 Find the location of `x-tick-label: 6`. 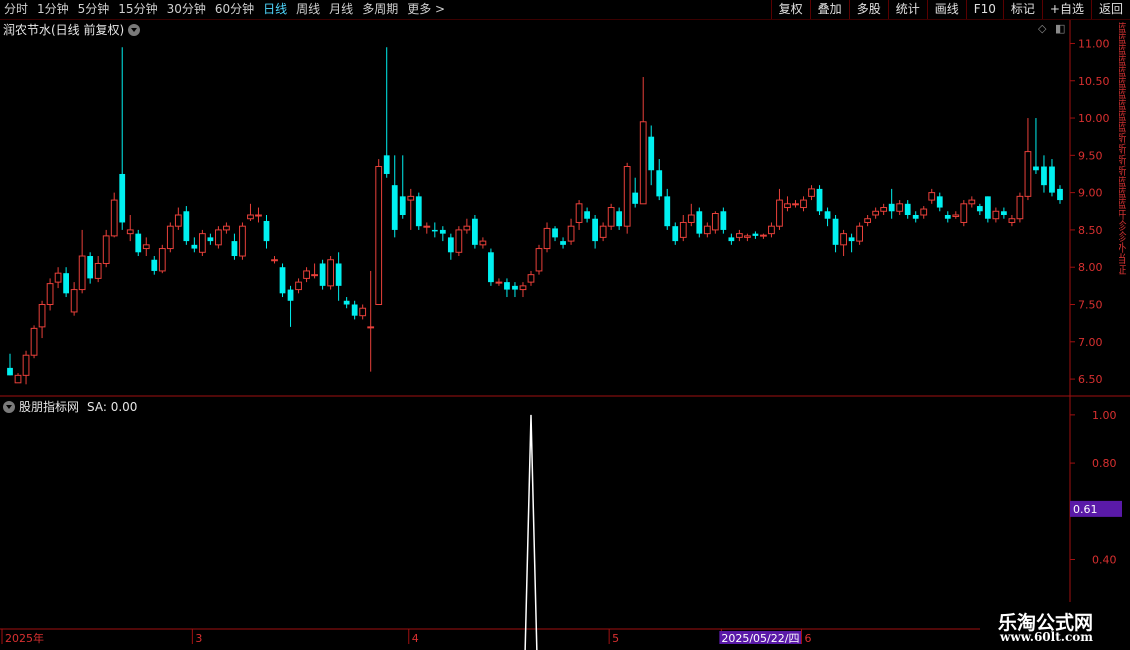

x-tick-label: 6 is located at coordinates (808, 638).